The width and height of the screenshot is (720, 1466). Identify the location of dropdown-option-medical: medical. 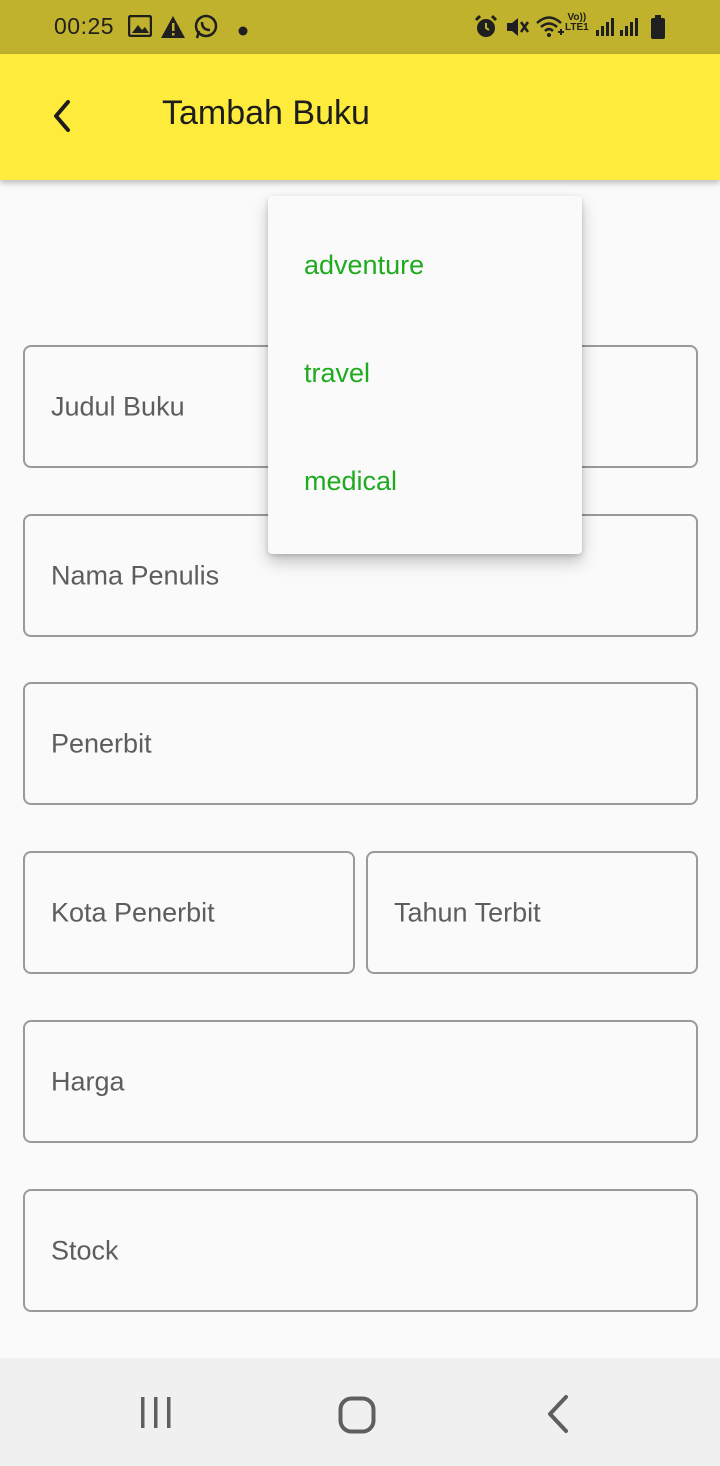
(350, 481).